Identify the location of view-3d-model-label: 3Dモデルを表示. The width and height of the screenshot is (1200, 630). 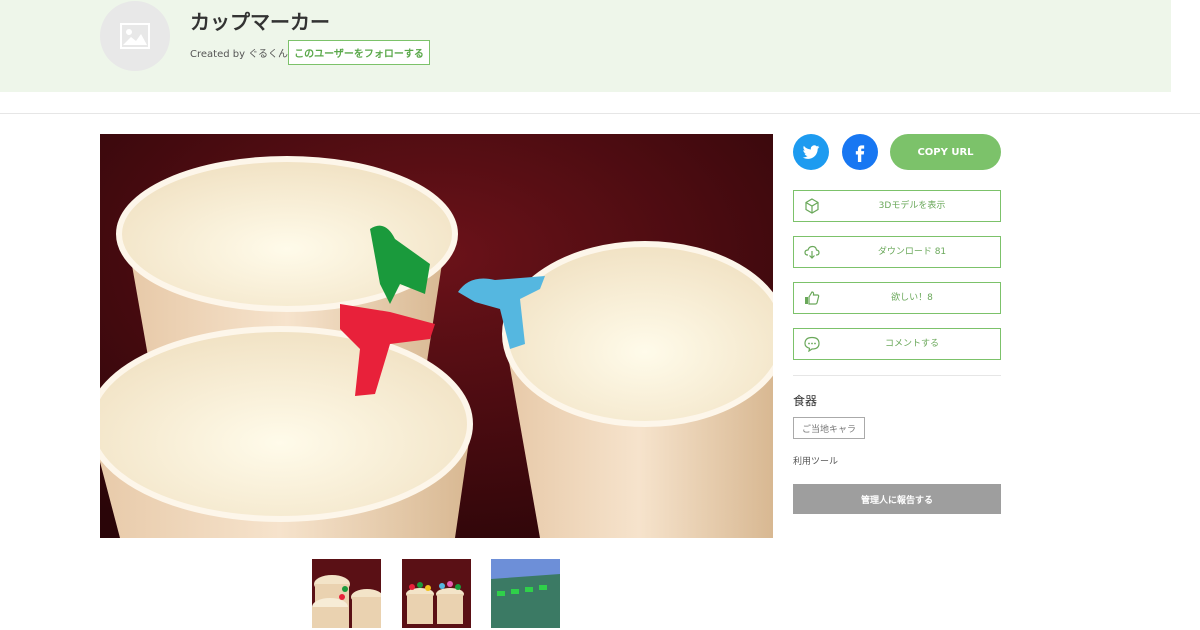
(912, 206).